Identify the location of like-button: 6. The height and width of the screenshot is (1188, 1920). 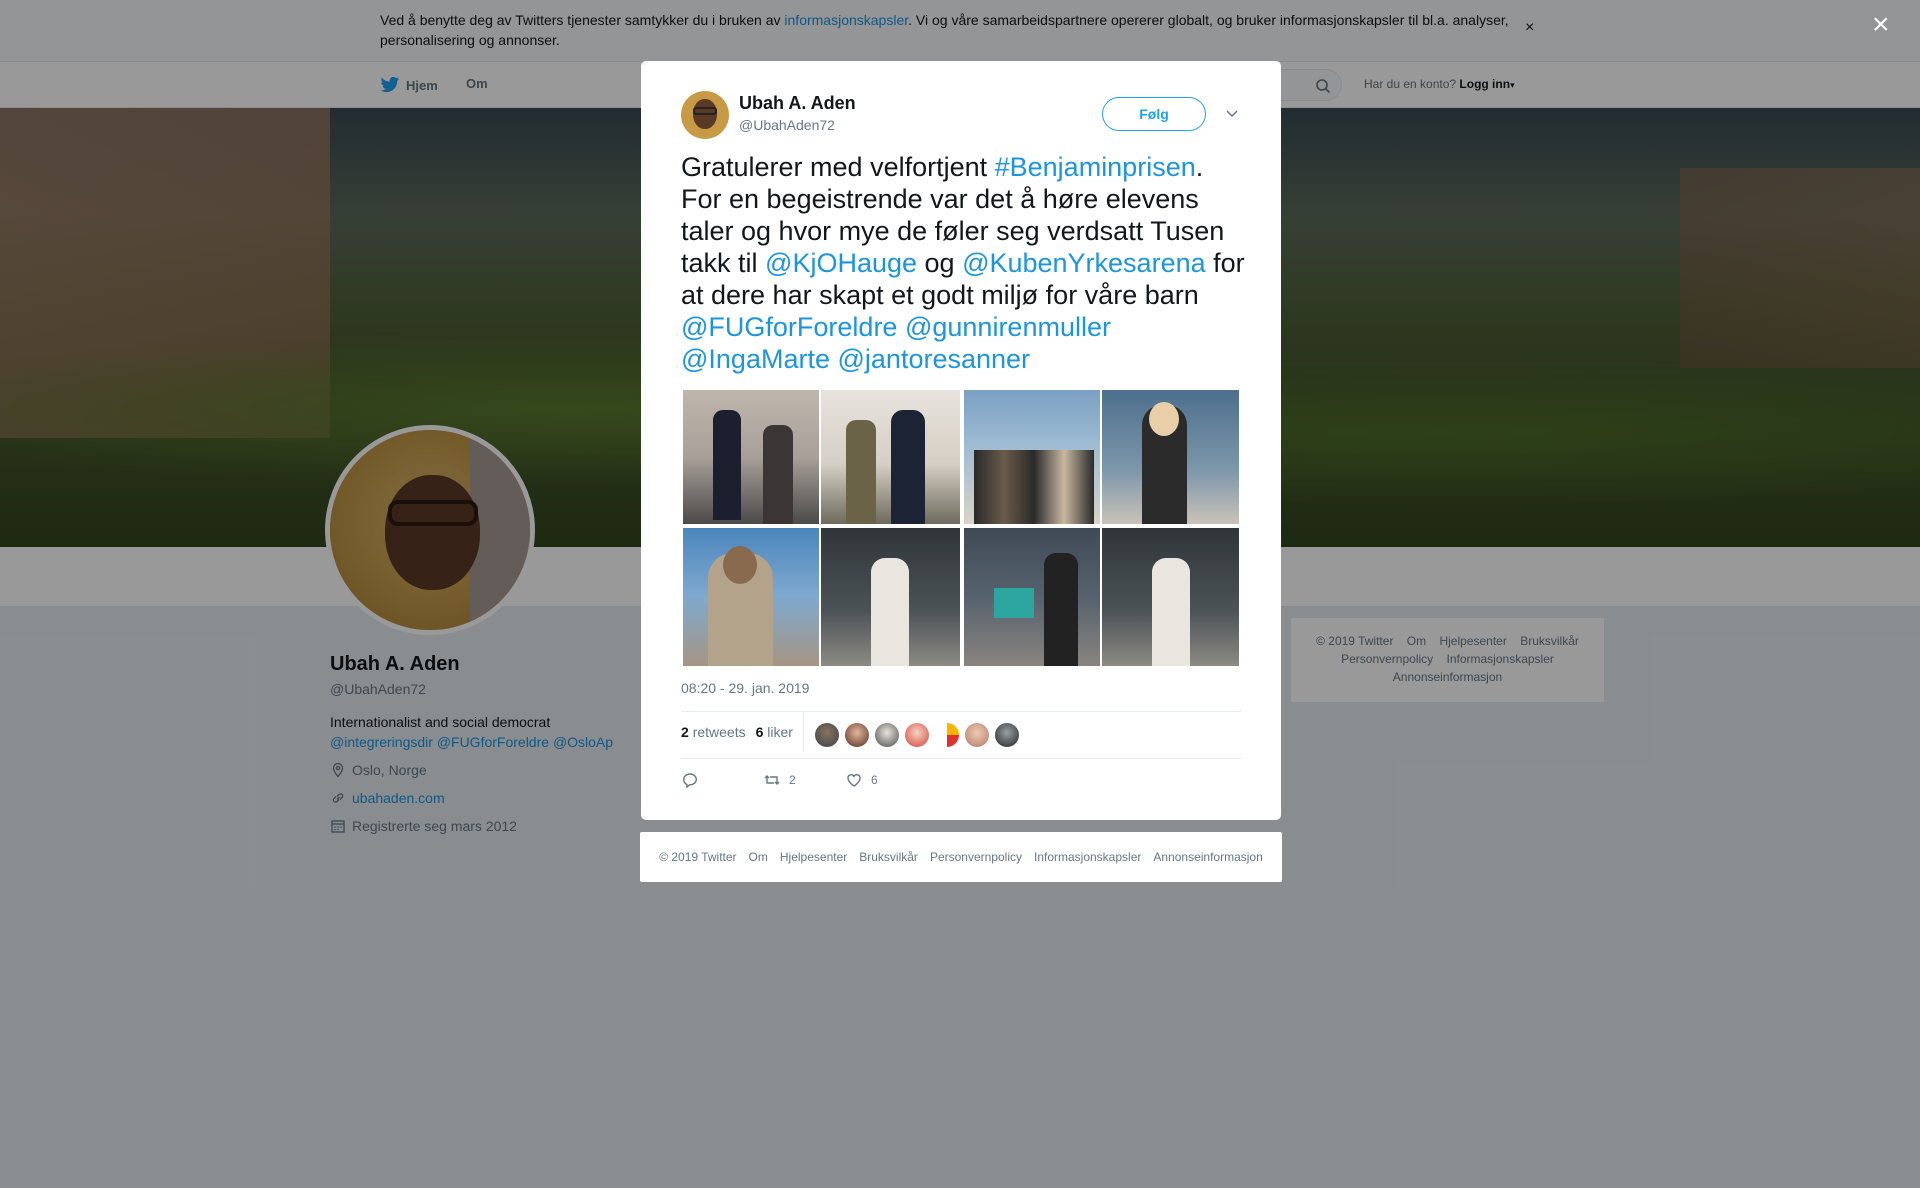
(861, 780).